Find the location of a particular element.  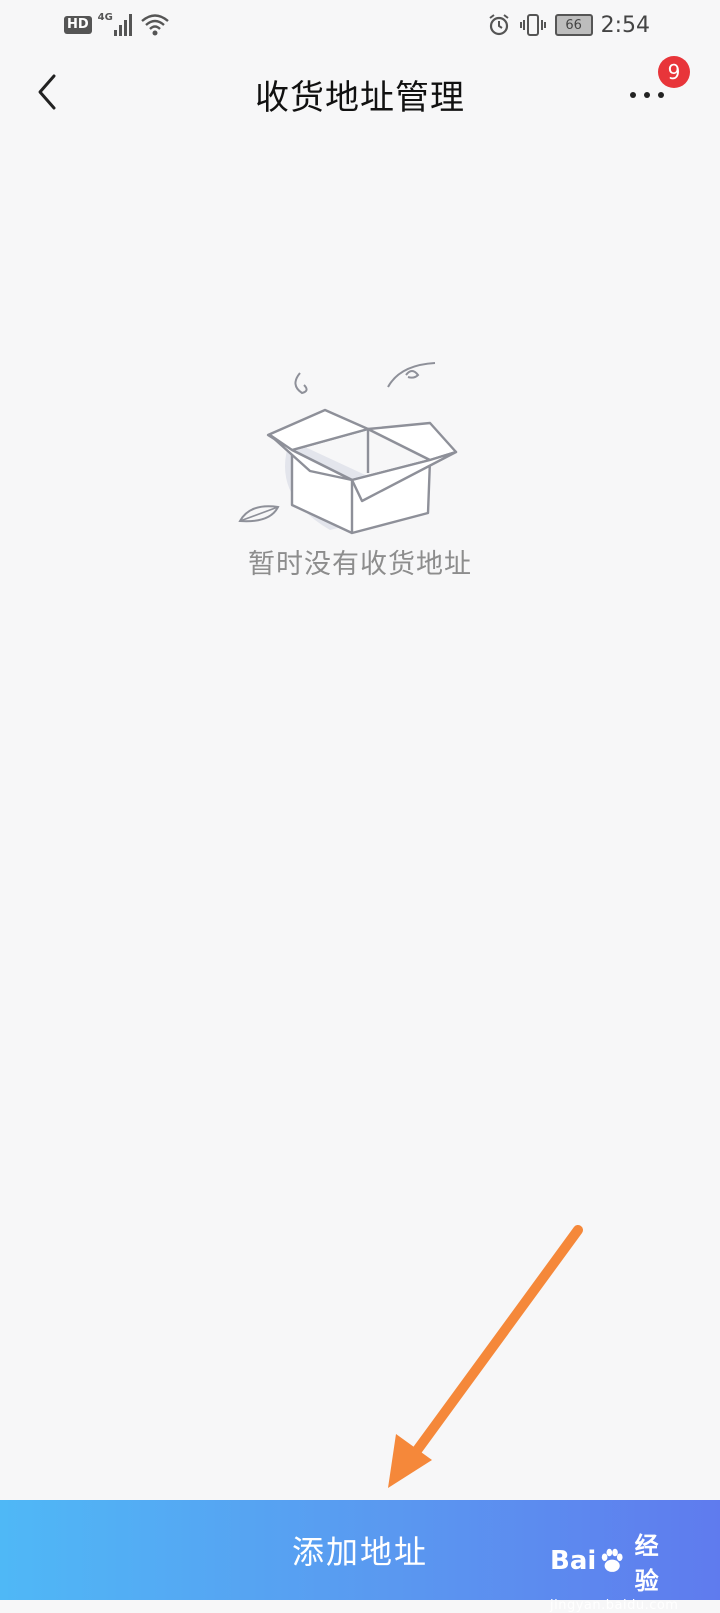

arrow-annotation is located at coordinates (485, 1356).